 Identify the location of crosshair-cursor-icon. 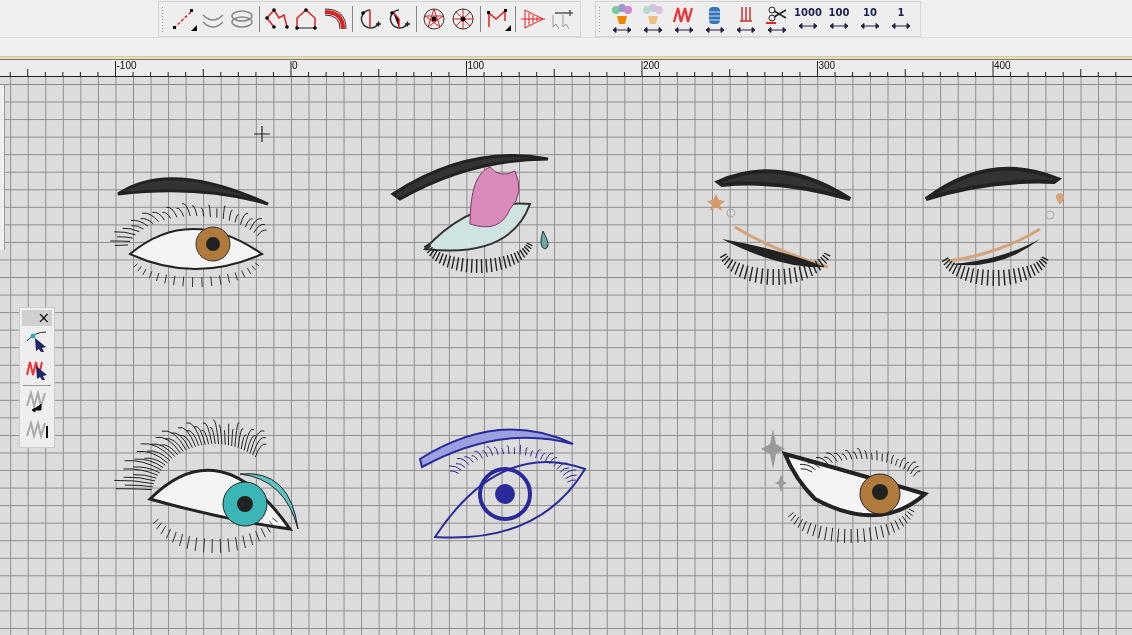
(262, 134).